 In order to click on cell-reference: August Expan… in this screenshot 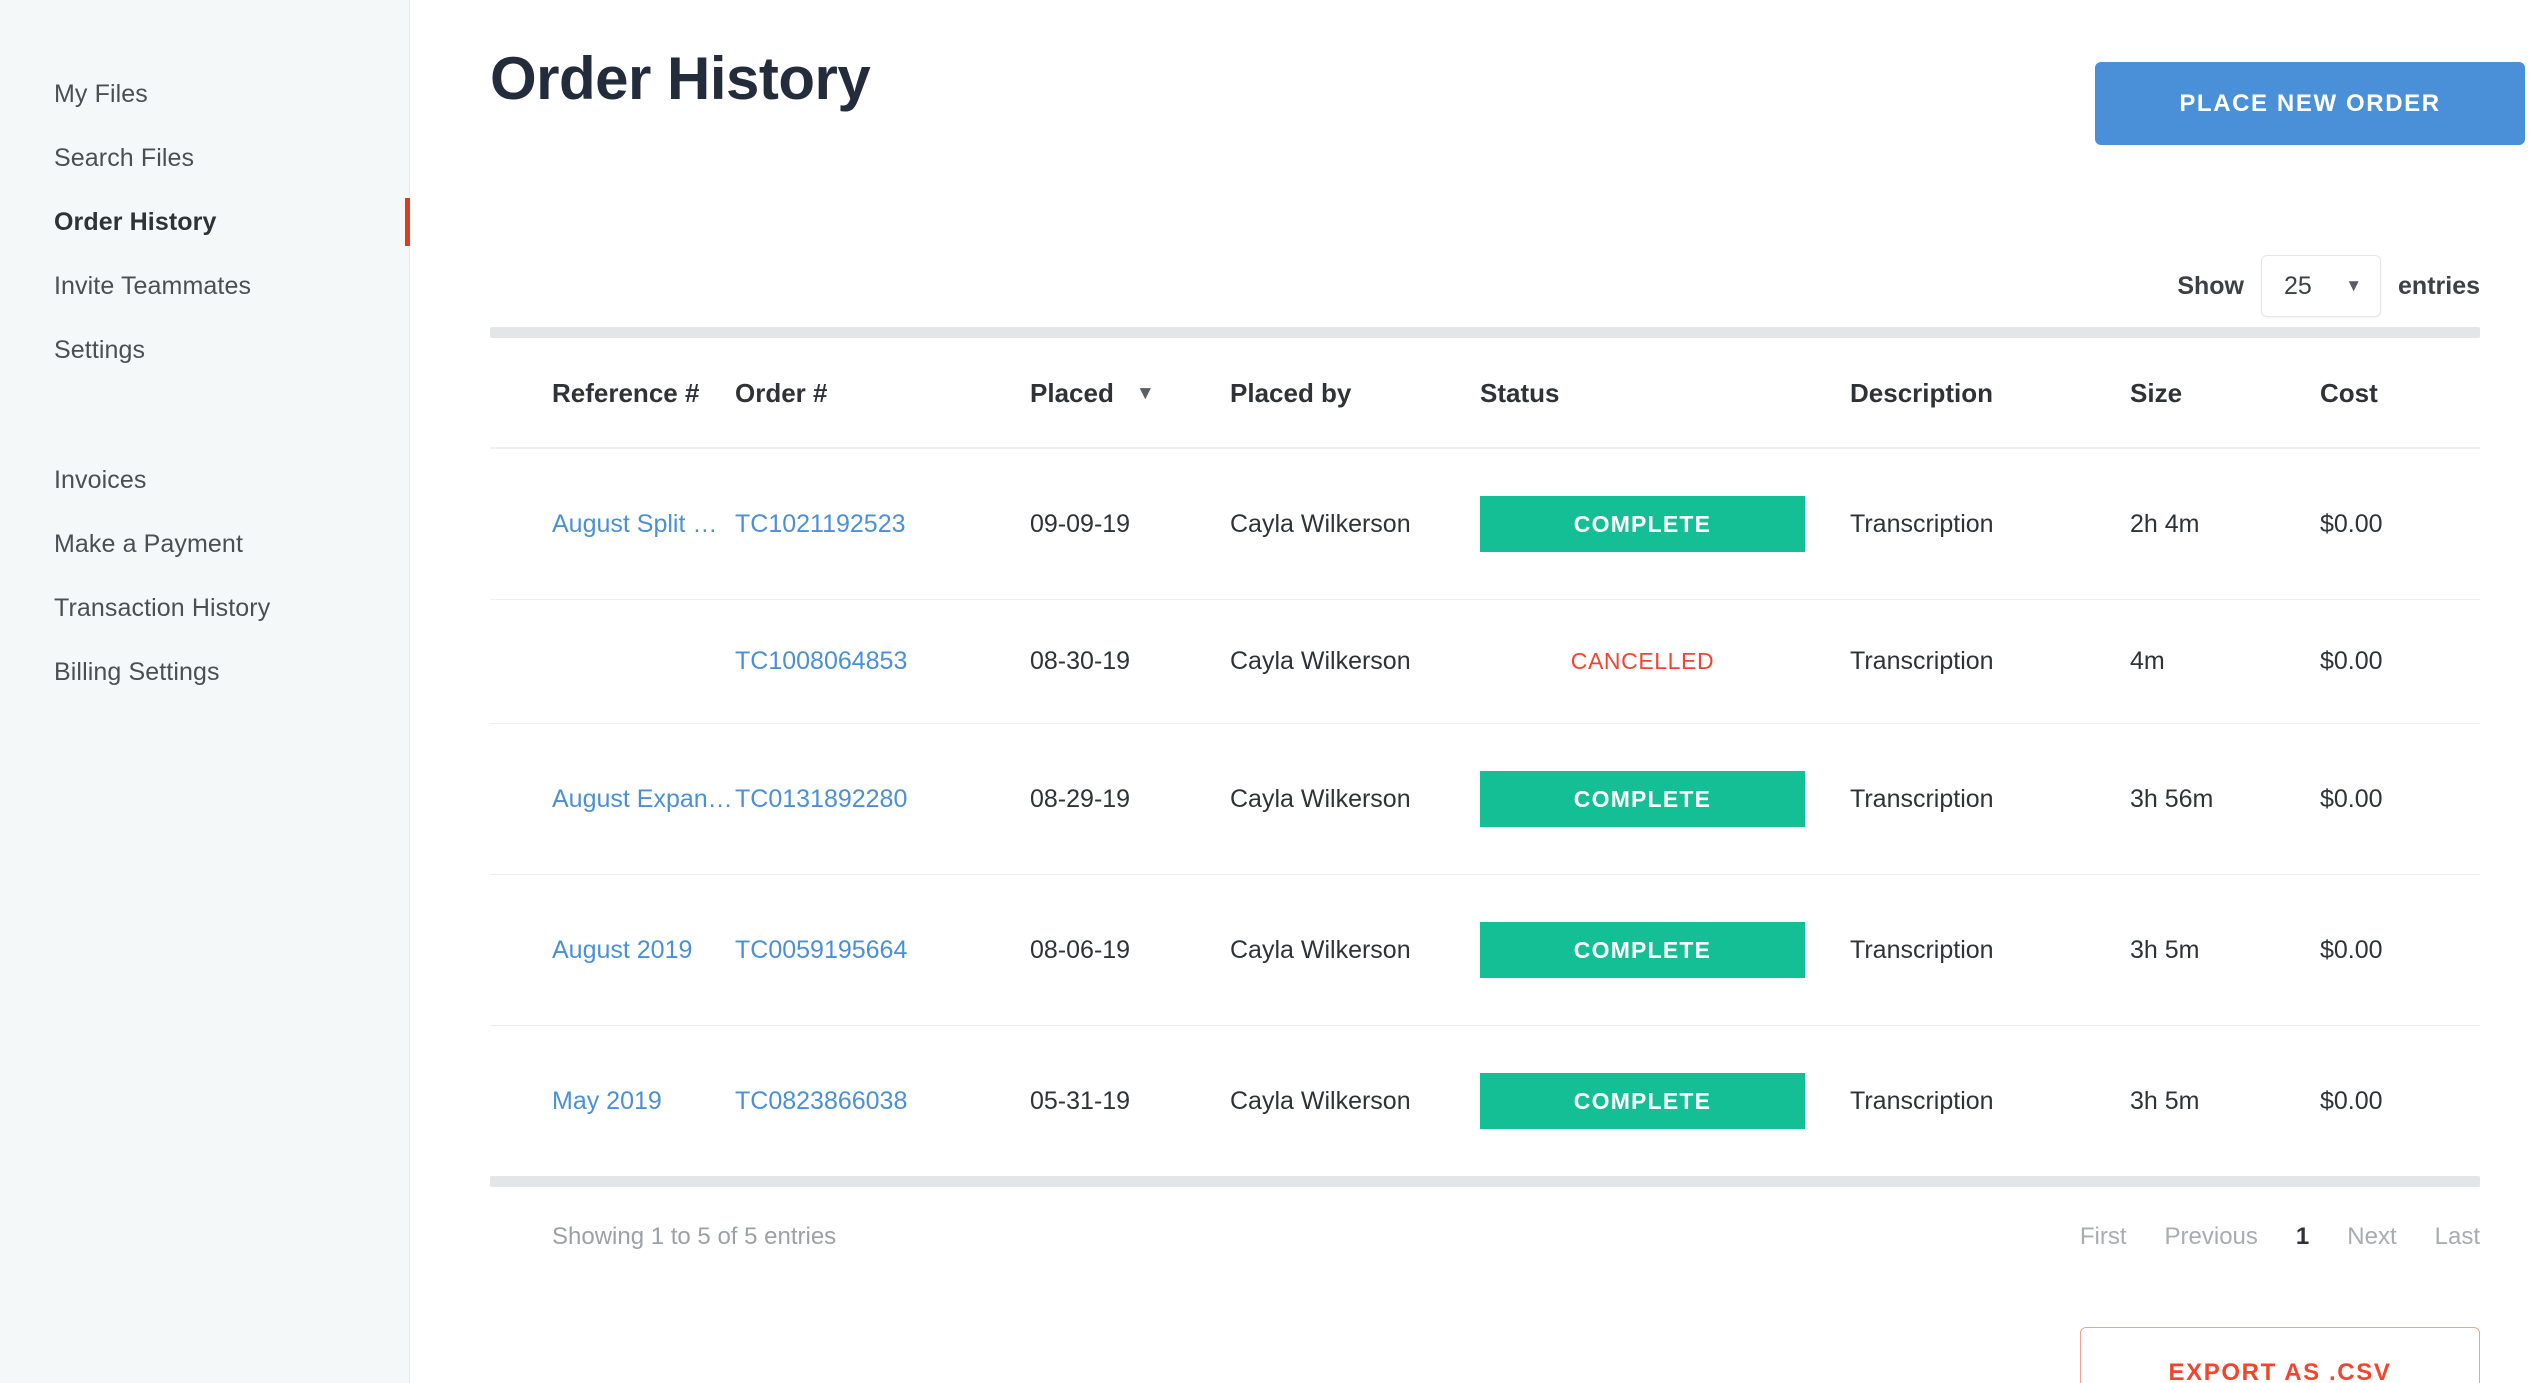, I will do `click(612, 799)`.